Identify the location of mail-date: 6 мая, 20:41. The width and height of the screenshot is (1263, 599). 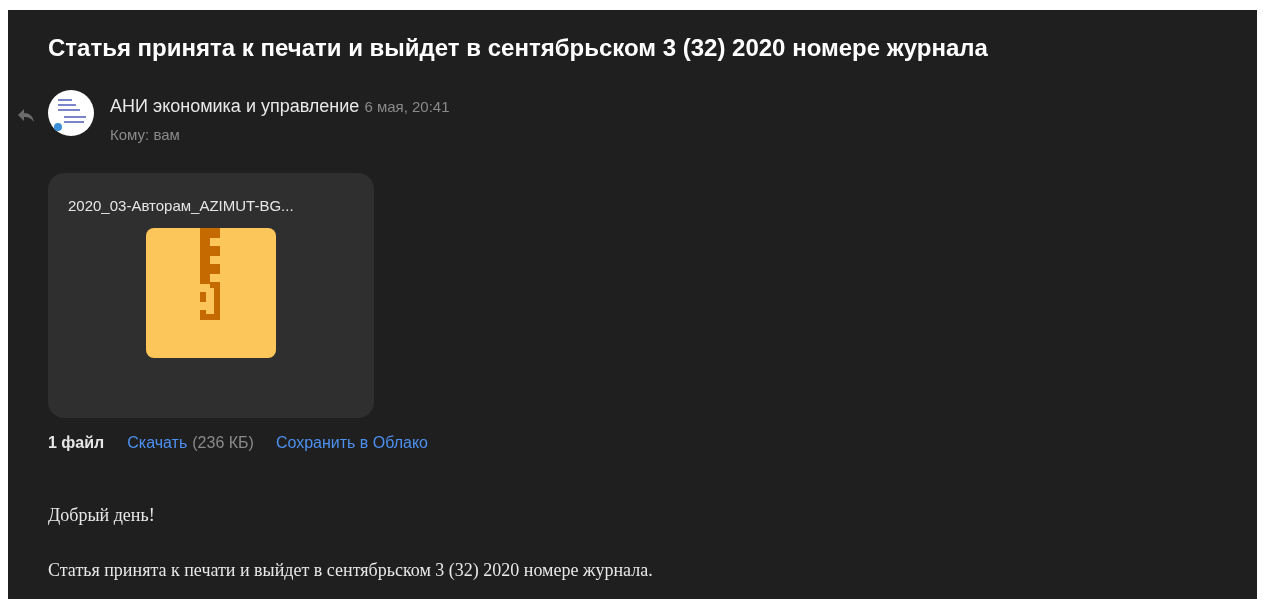
(407, 106).